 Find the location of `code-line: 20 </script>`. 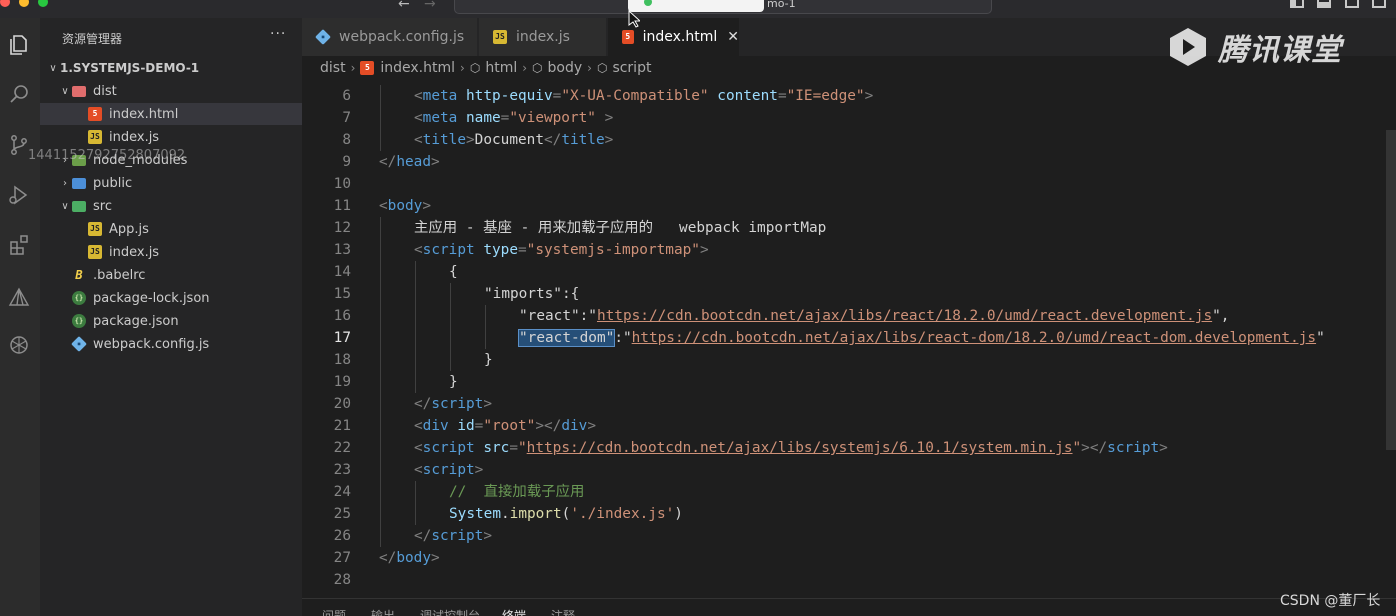

code-line: 20 </script> is located at coordinates (849, 404).